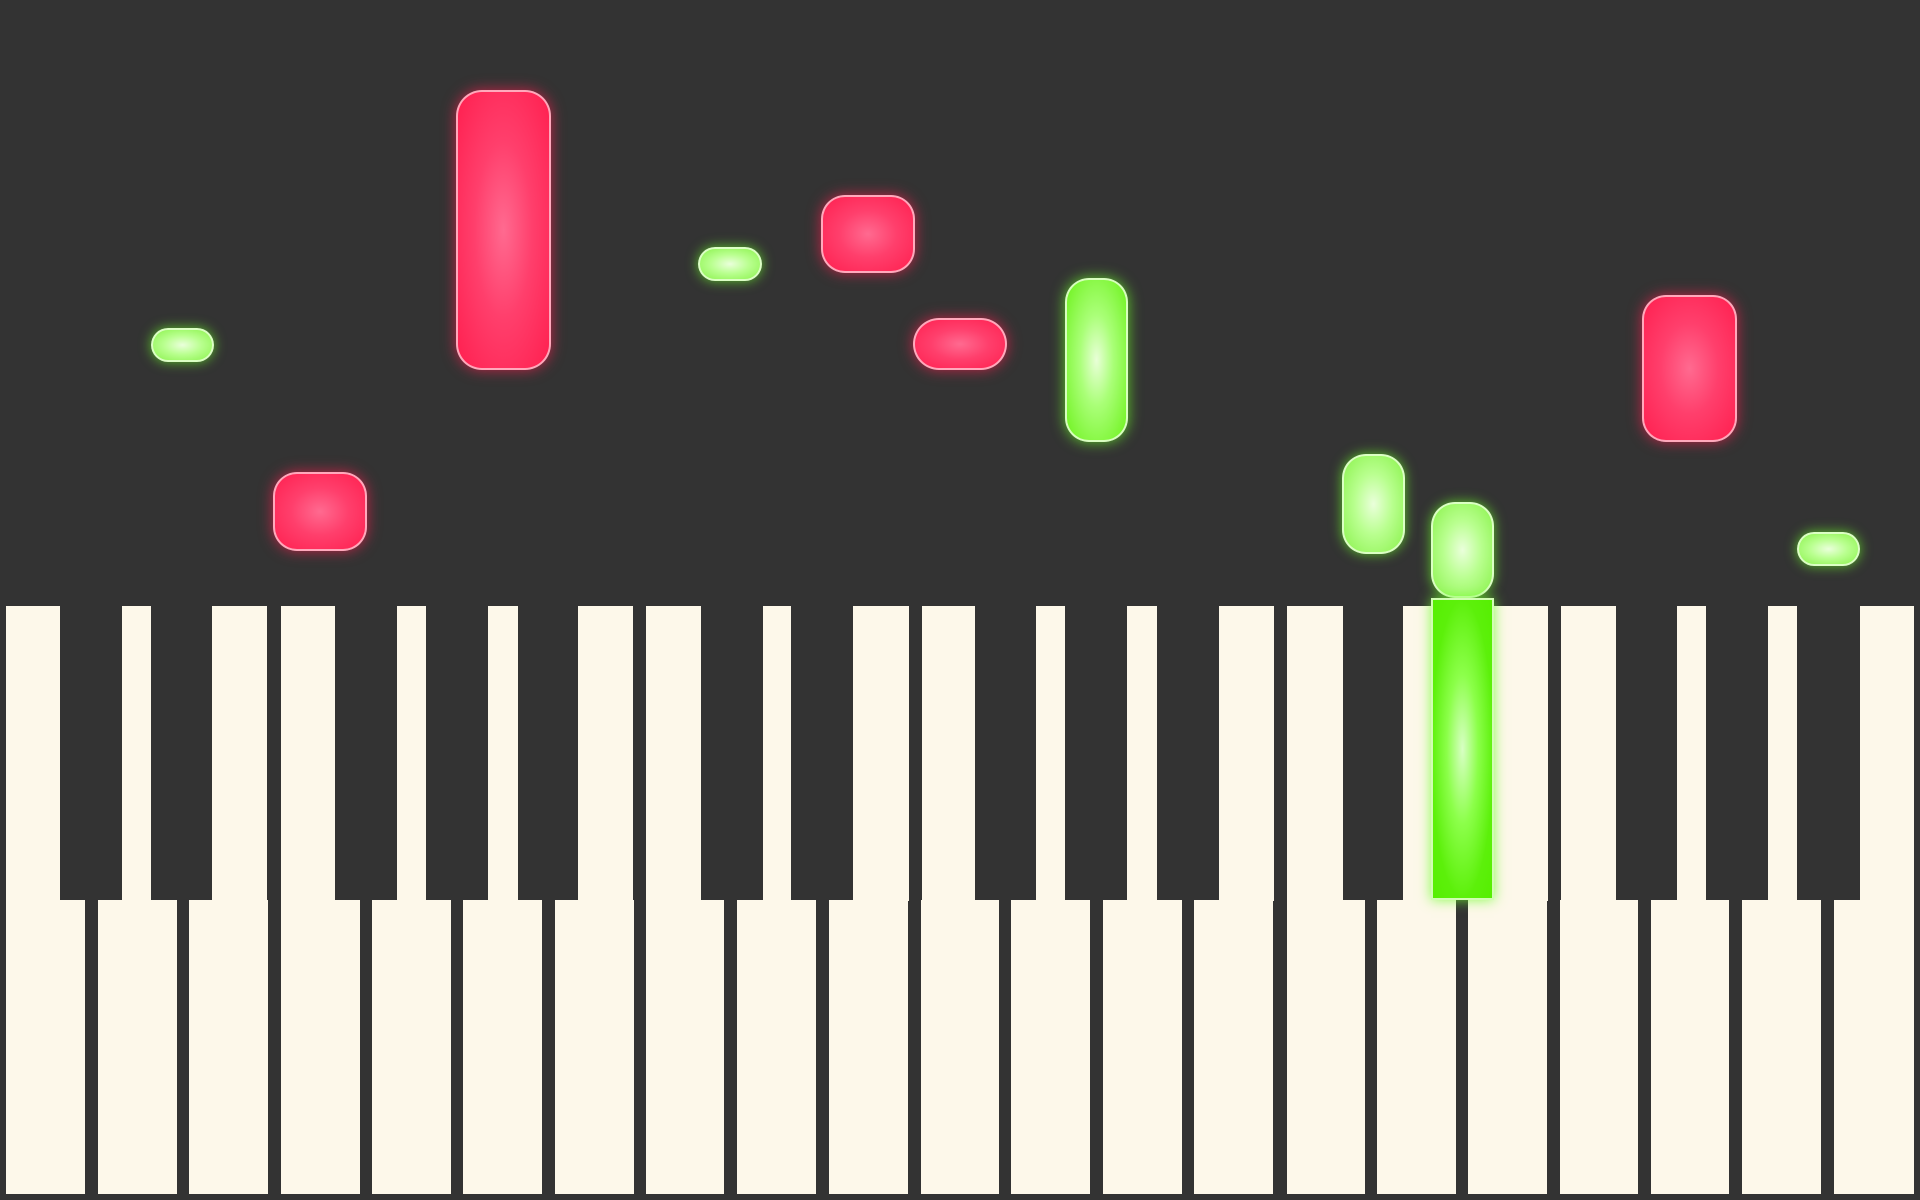  What do you see at coordinates (1462, 749) in the screenshot?
I see `key-black-pressed` at bounding box center [1462, 749].